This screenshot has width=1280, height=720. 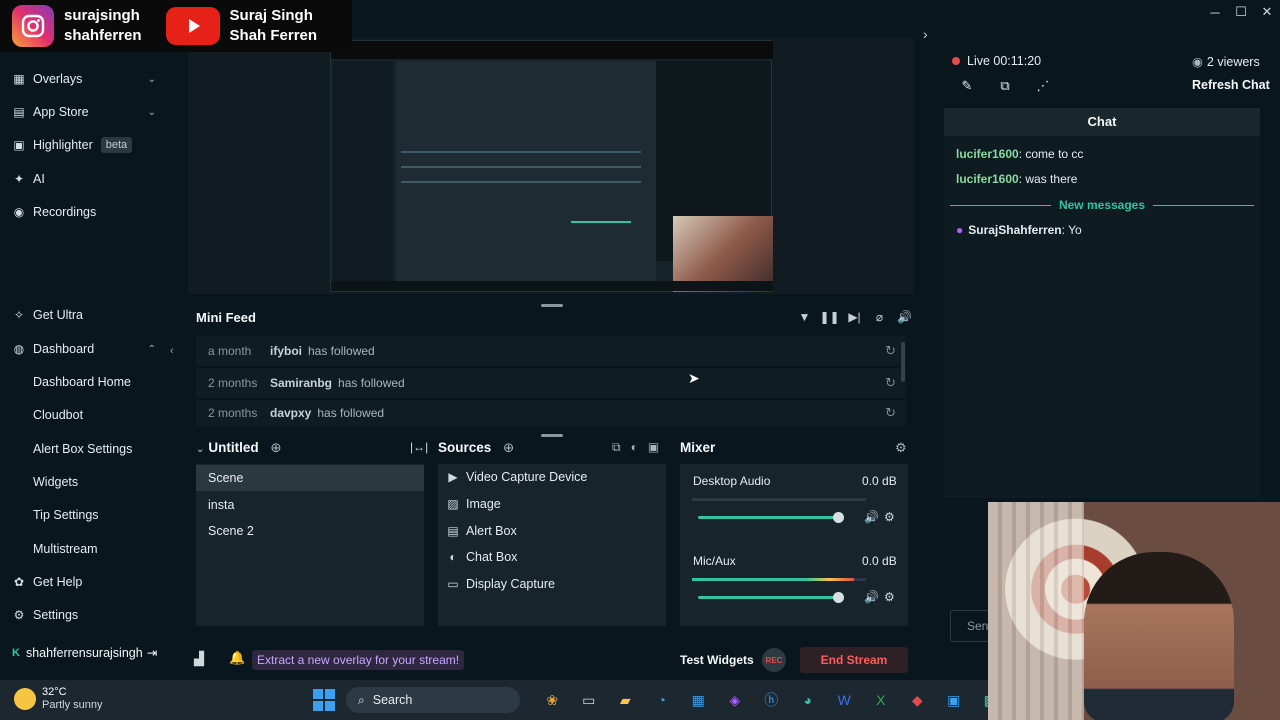 I want to click on notification-icon: 🔔, so click(x=237, y=658).